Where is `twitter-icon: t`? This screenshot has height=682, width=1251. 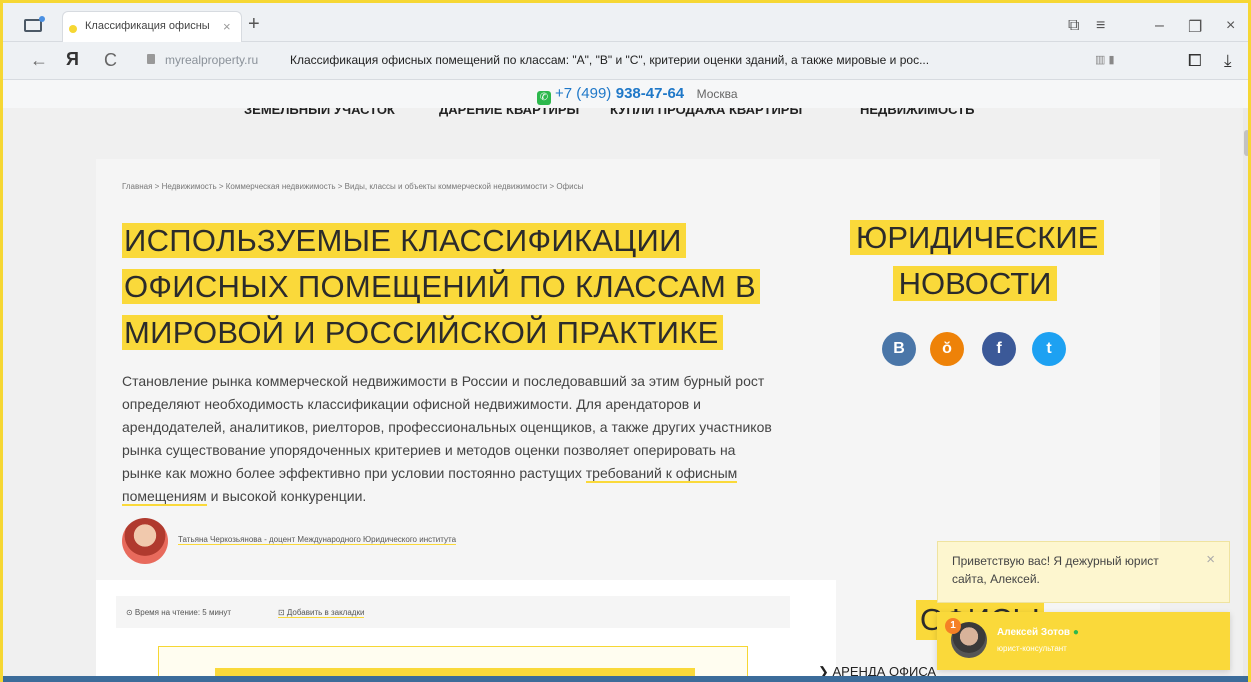 twitter-icon: t is located at coordinates (1049, 349).